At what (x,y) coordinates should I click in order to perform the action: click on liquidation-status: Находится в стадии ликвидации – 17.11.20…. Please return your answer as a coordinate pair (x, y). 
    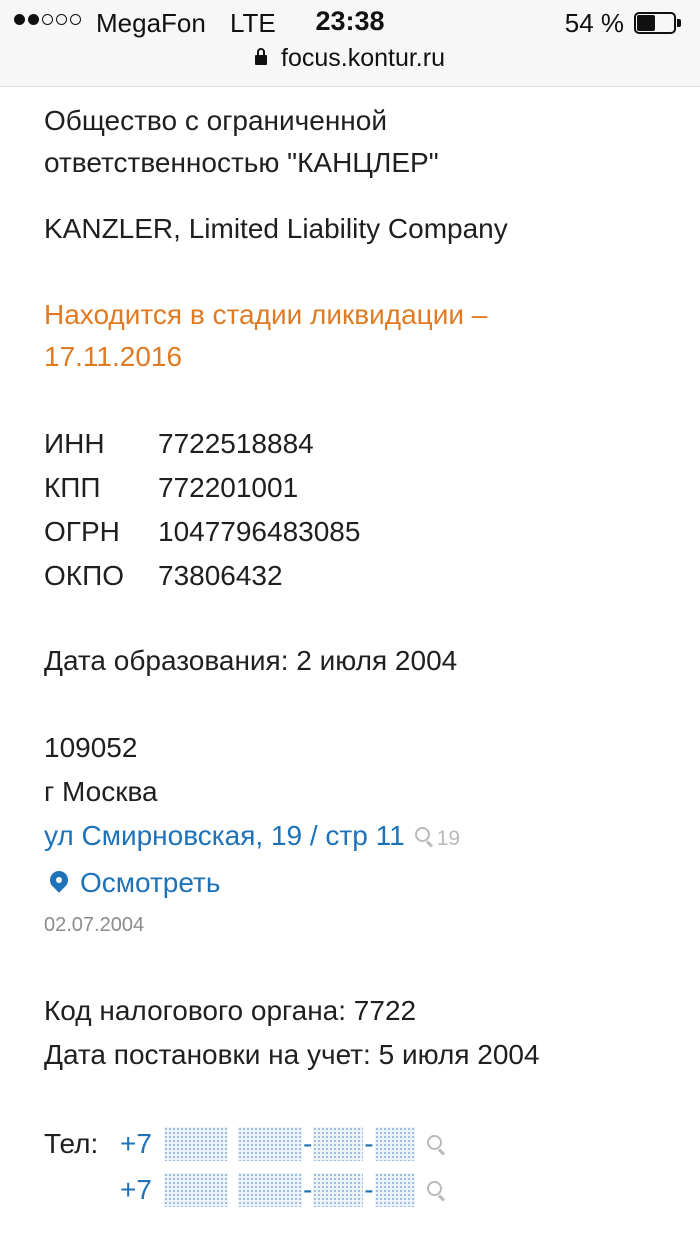
    Looking at the image, I should click on (266, 335).